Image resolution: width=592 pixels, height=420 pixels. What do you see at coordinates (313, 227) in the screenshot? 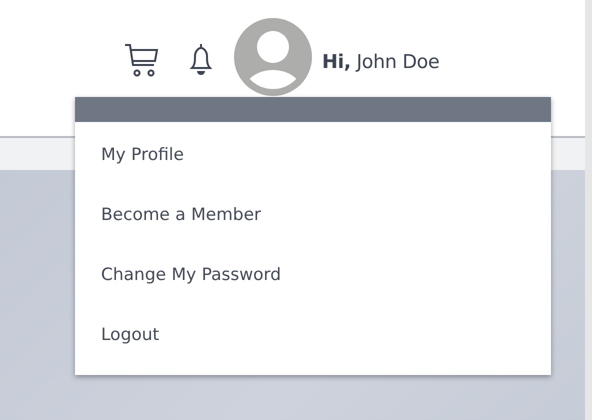
I see `menu-item: Become a Member` at bounding box center [313, 227].